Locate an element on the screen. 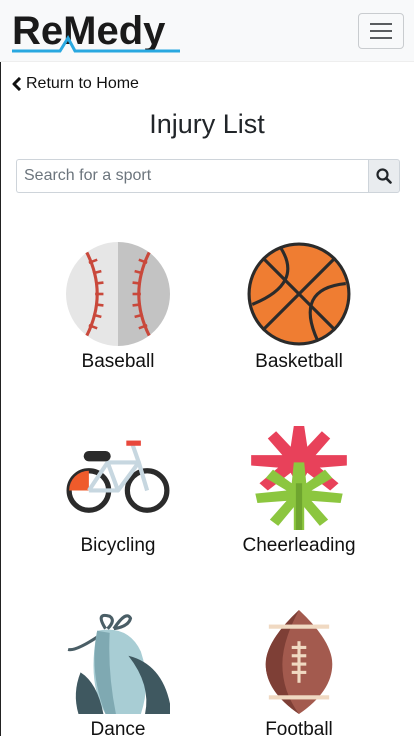 The height and width of the screenshot is (742, 414). ballet-shoes-icon is located at coordinates (118, 663).